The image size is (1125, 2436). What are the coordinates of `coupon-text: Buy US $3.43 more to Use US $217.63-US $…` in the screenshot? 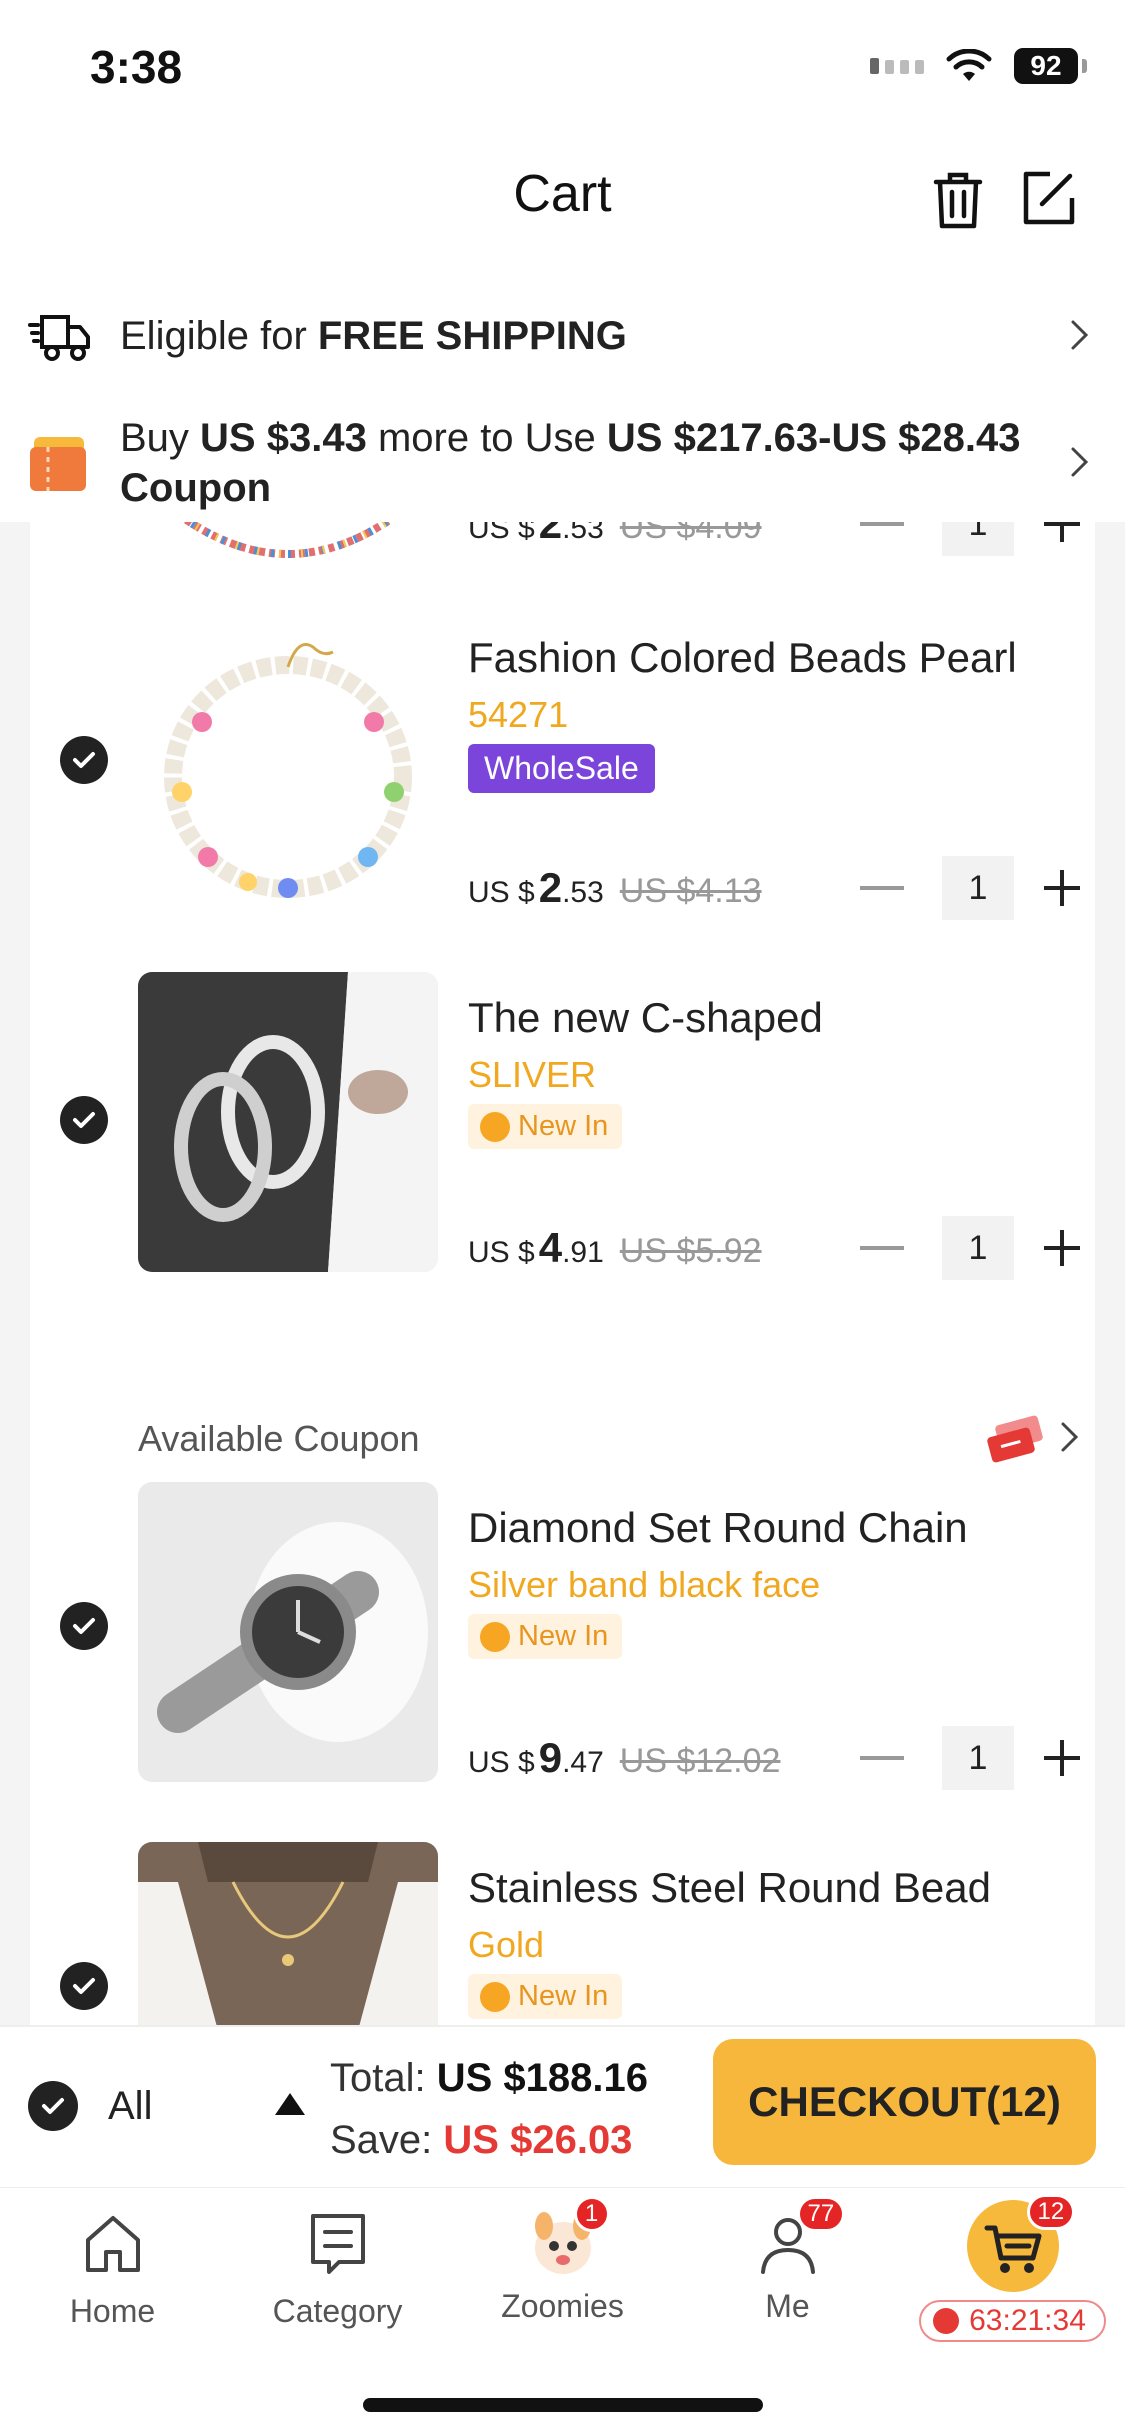 It's located at (582, 463).